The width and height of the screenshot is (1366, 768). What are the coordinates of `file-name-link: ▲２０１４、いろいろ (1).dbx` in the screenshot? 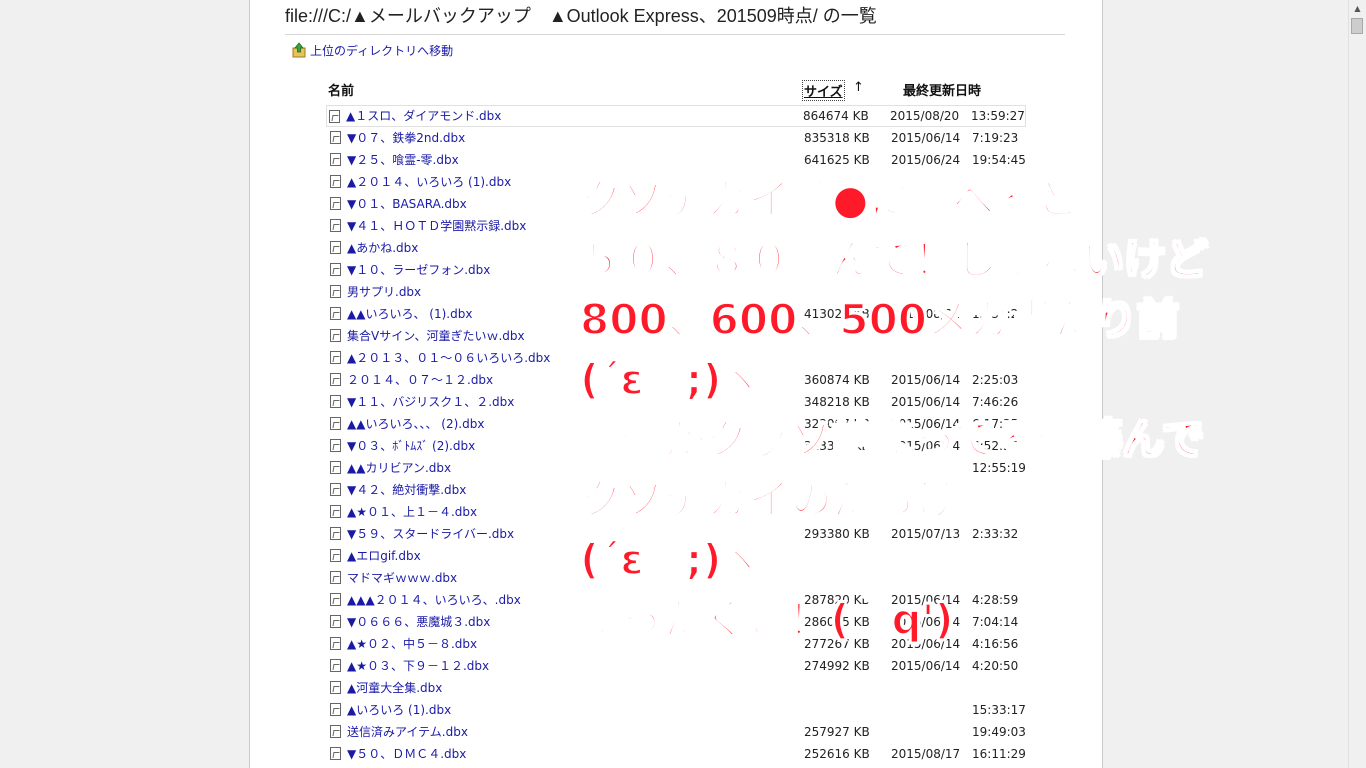 It's located at (429, 182).